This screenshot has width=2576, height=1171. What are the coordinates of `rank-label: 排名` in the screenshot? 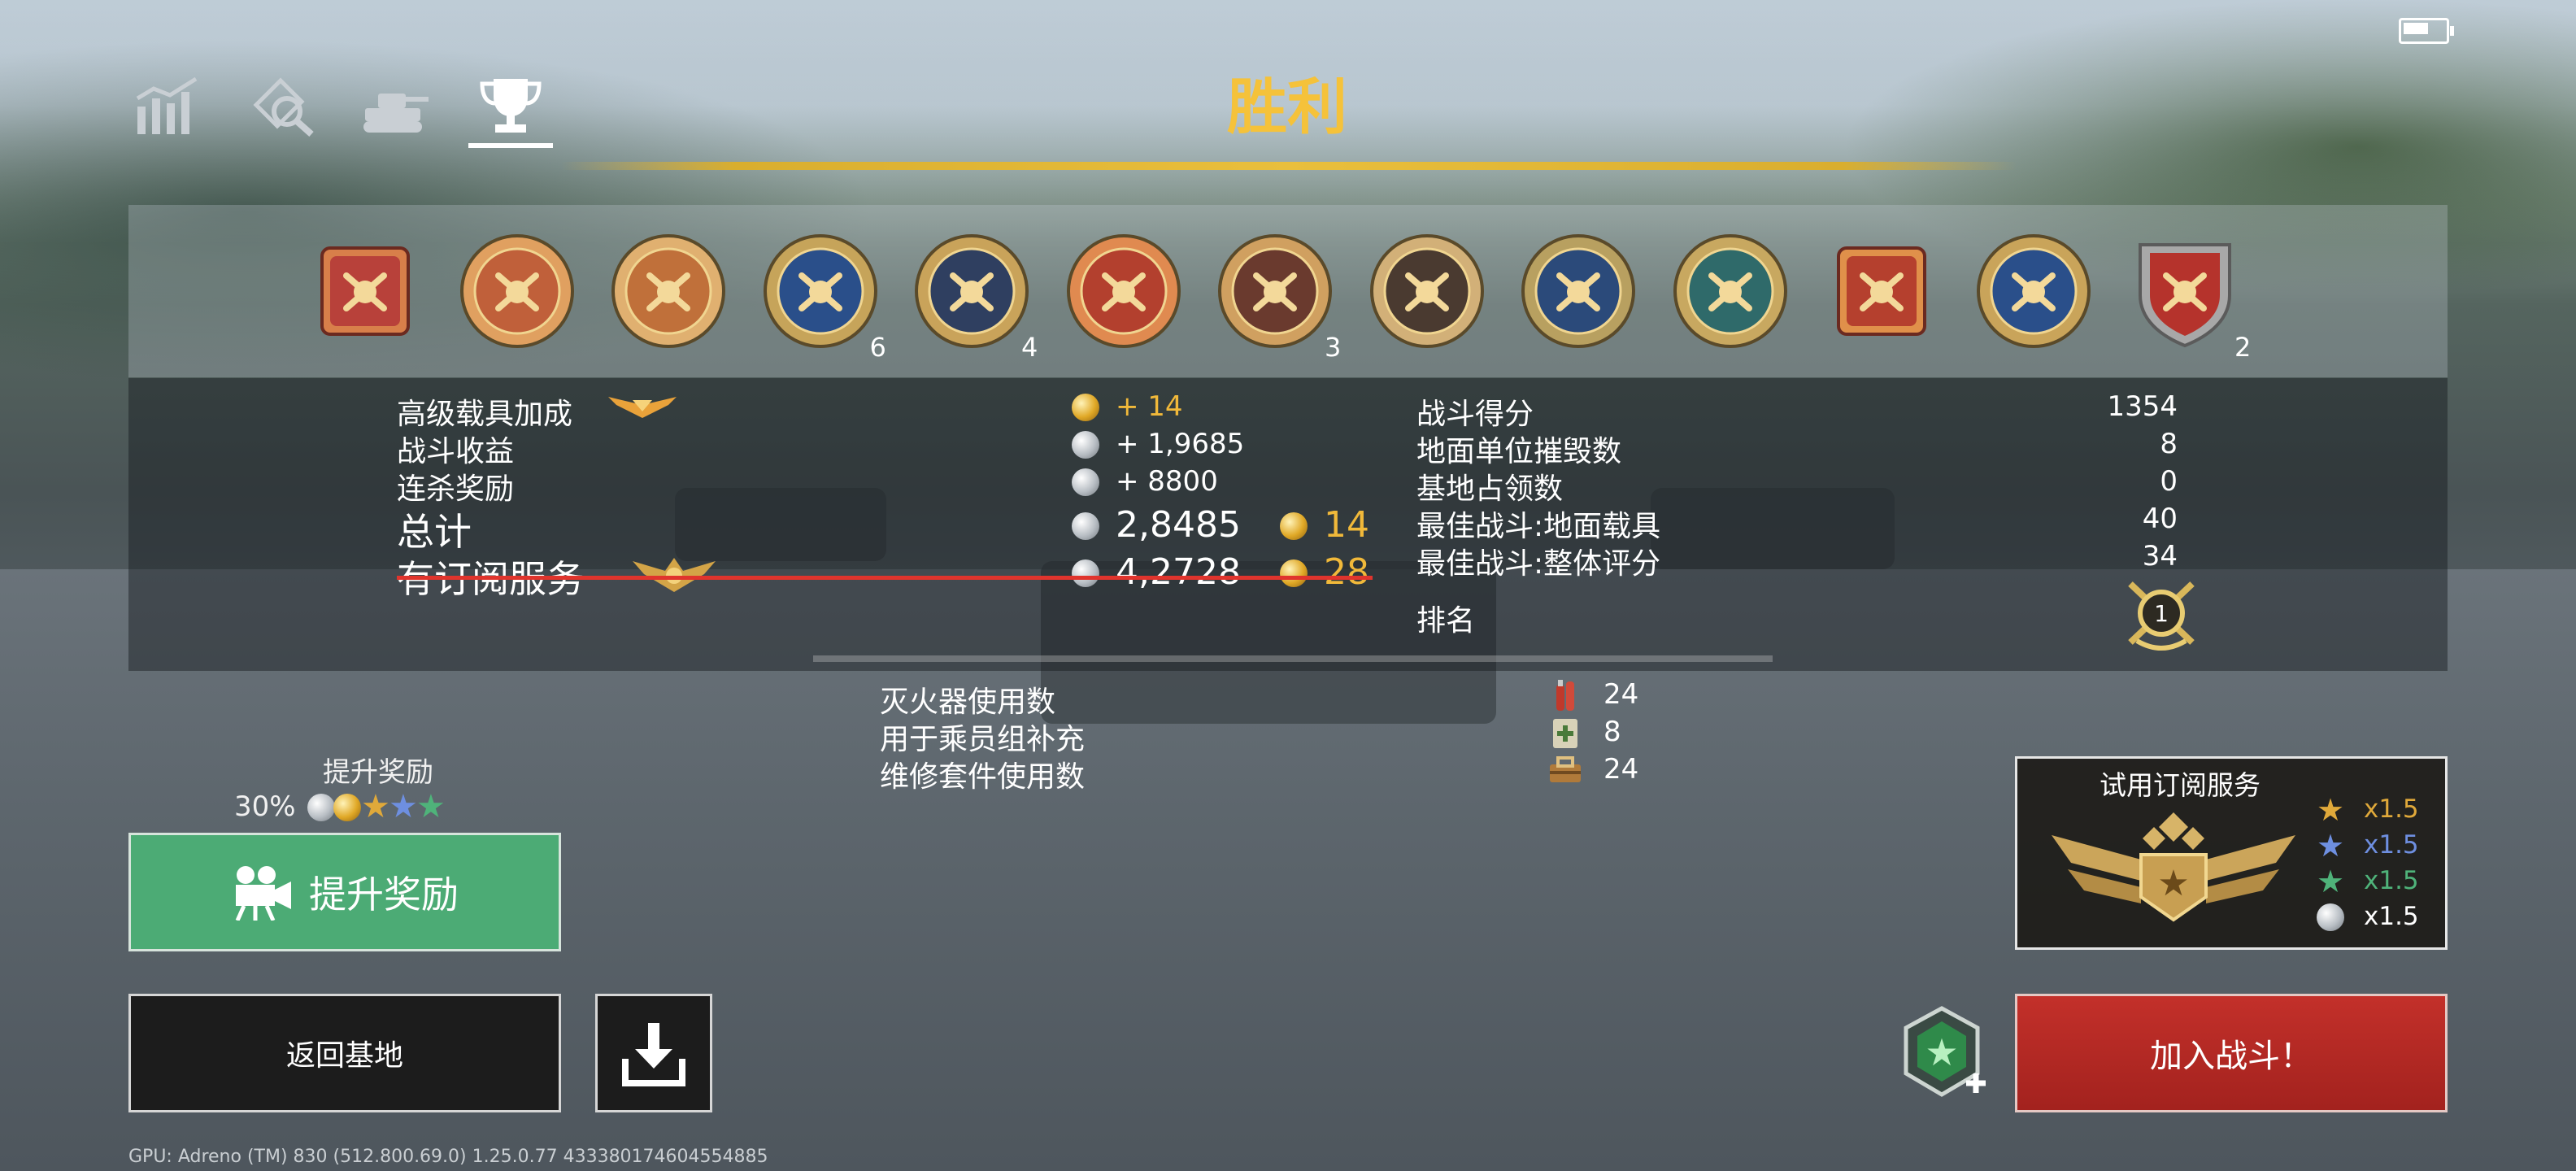 It's located at (1446, 621).